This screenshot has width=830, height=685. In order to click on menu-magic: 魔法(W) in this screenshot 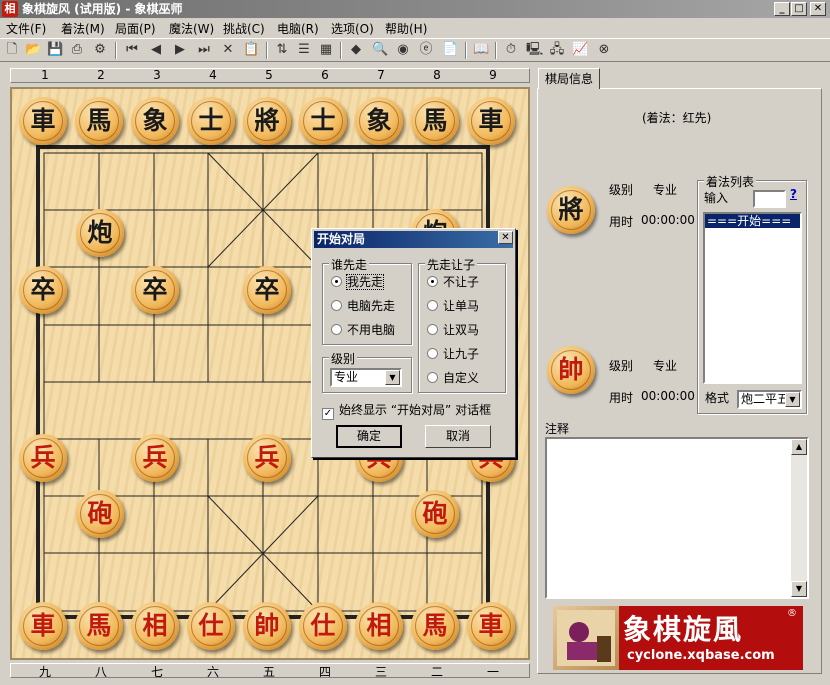, I will do `click(191, 28)`.